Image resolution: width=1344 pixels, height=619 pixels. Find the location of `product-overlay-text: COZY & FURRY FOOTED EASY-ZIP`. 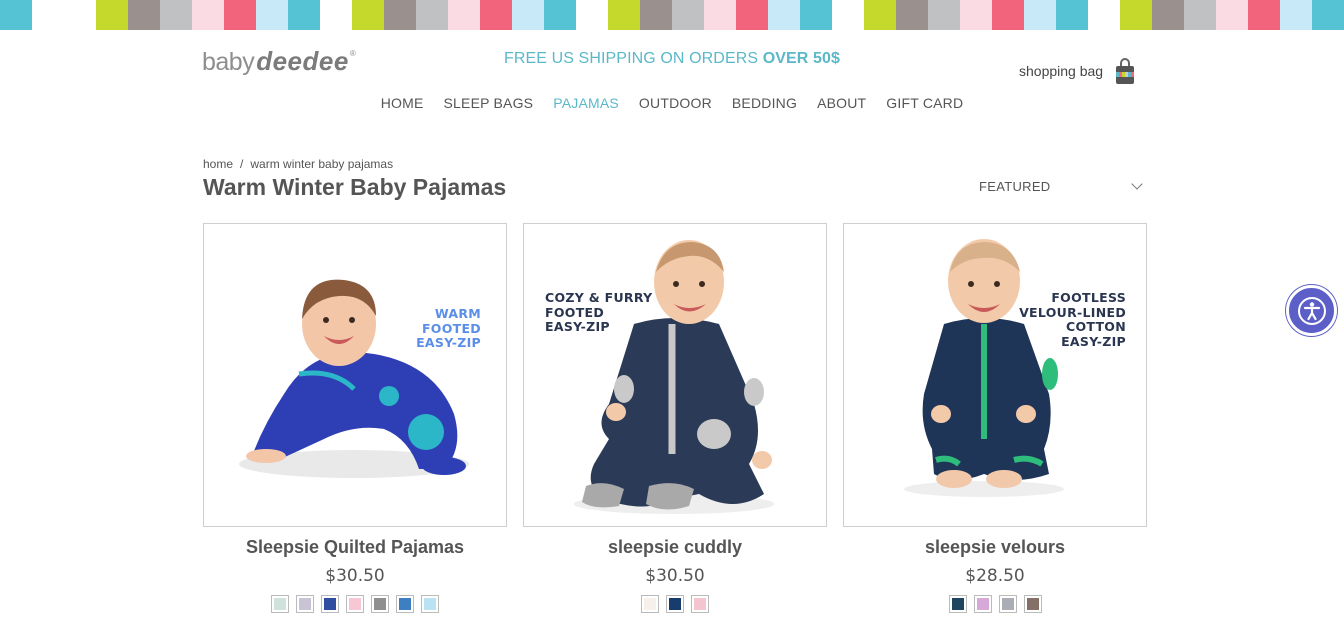

product-overlay-text: COZY & FURRY FOOTED EASY-ZIP is located at coordinates (599, 312).